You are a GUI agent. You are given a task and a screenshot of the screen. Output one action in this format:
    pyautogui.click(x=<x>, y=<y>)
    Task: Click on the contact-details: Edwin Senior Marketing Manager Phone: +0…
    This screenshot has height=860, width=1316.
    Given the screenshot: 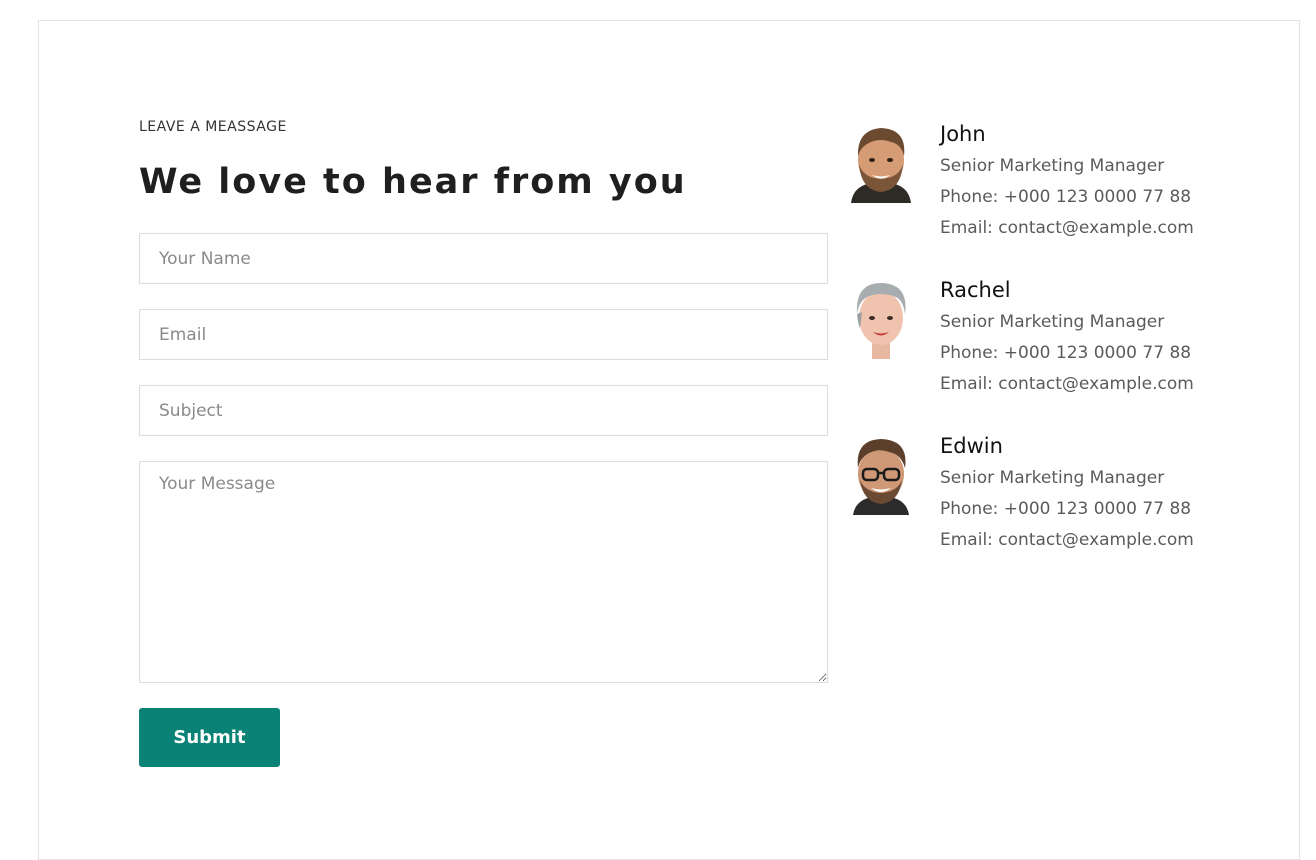 What is the action you would take?
    pyautogui.click(x=1067, y=494)
    